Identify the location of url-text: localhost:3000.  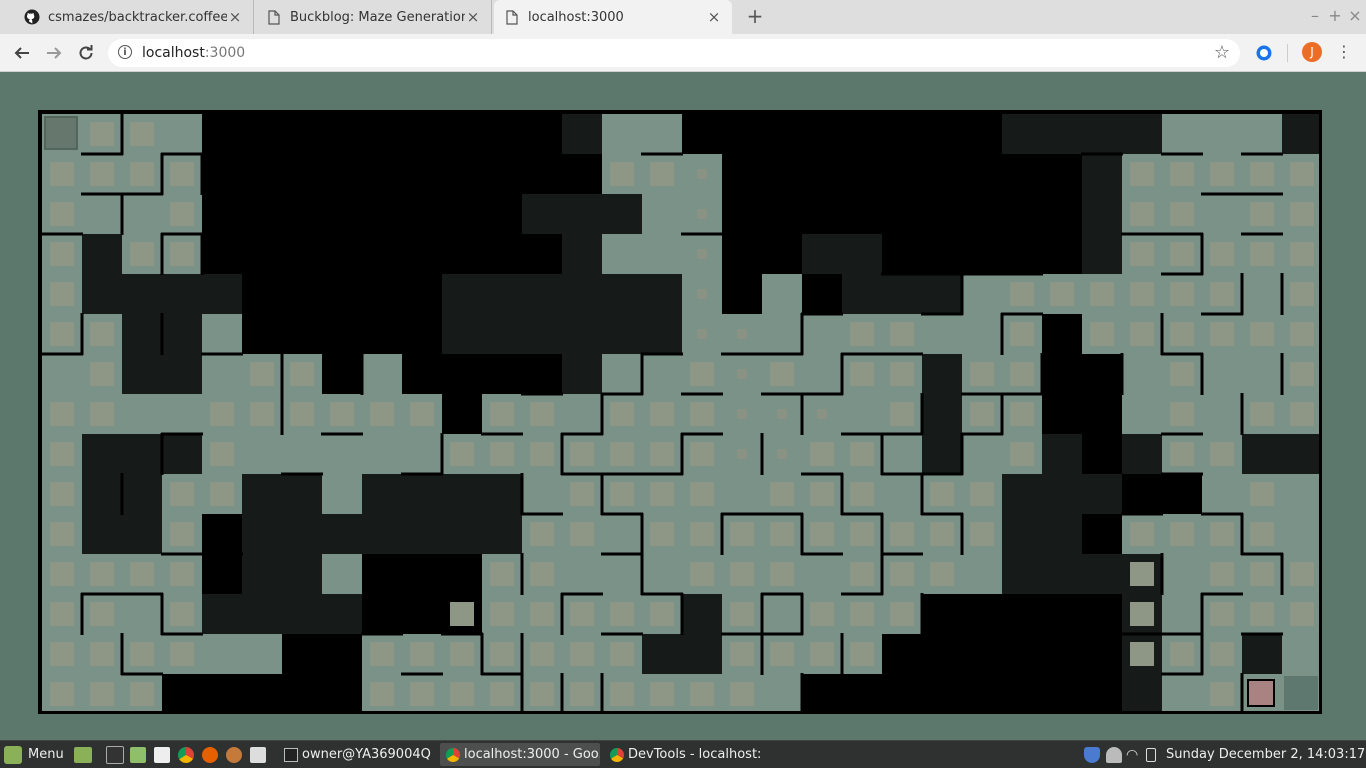
(193, 53).